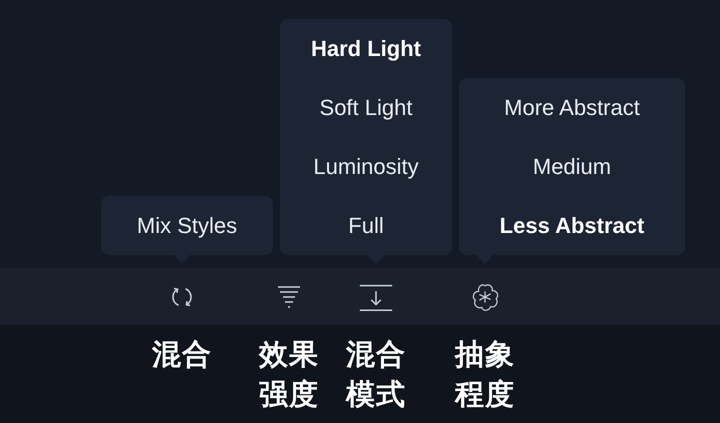  I want to click on menu-option: Medium, so click(572, 166).